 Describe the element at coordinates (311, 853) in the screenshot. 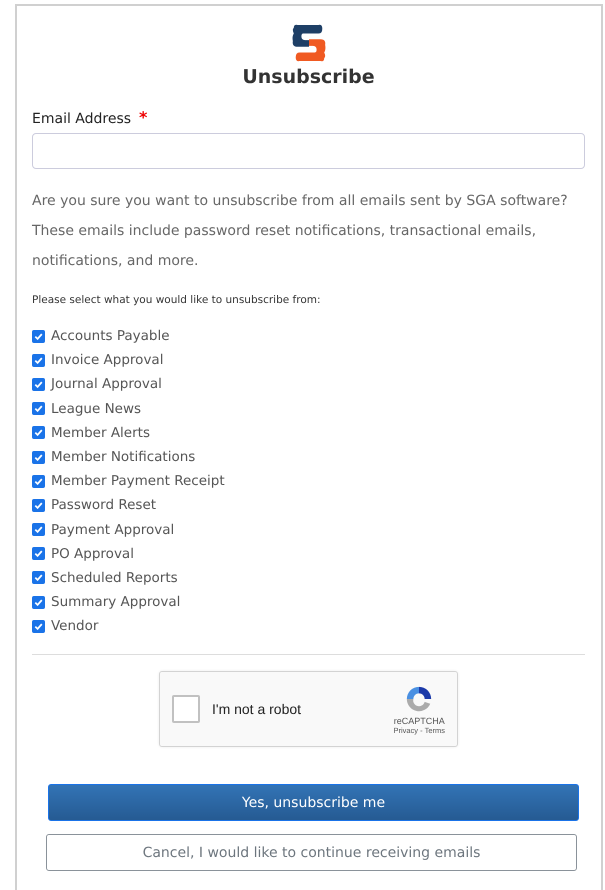

I see `cancel-button: Cancel, I would like to continue receiving emails` at that location.